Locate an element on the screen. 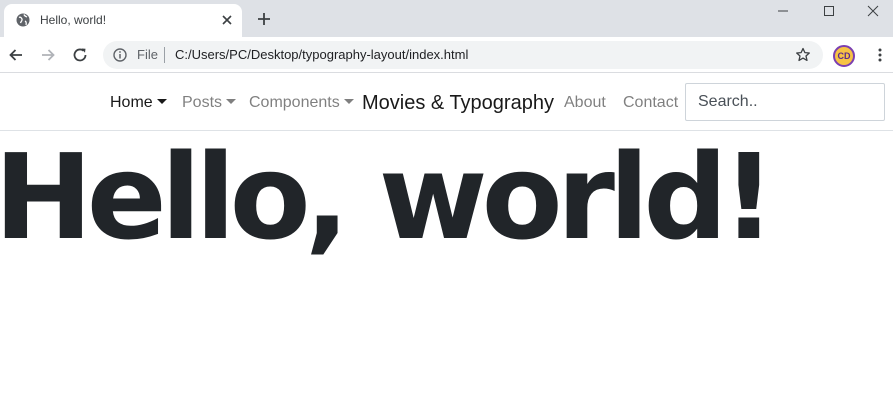 The image size is (893, 419). minimize-button is located at coordinates (783, 11).